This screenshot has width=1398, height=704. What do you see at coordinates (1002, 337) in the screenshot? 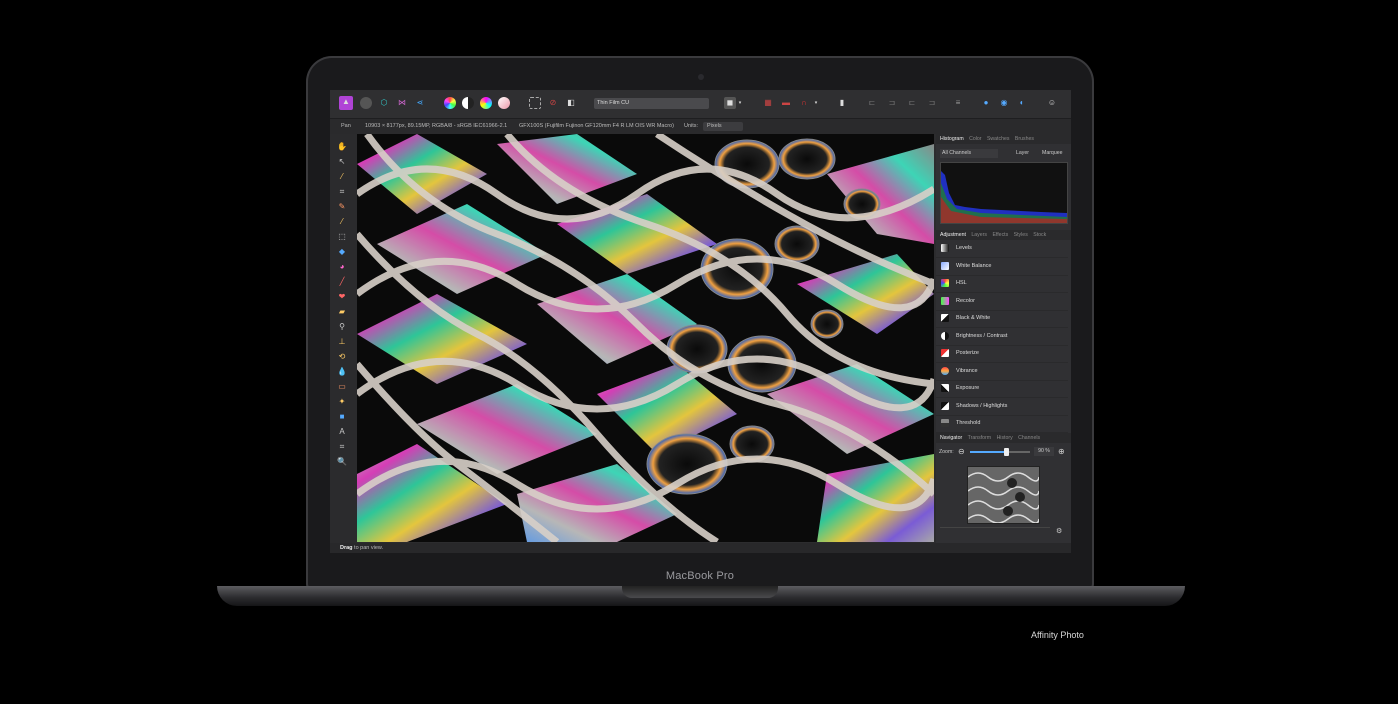
I see `adjustment-brightness-contrast: Brightness / Contrast` at bounding box center [1002, 337].